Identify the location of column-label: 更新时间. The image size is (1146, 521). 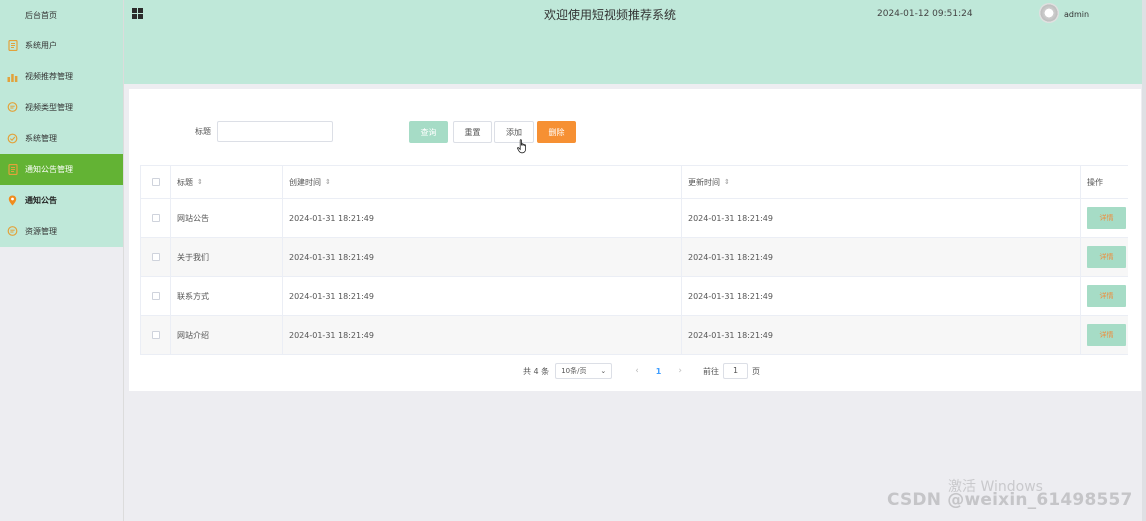
(704, 182).